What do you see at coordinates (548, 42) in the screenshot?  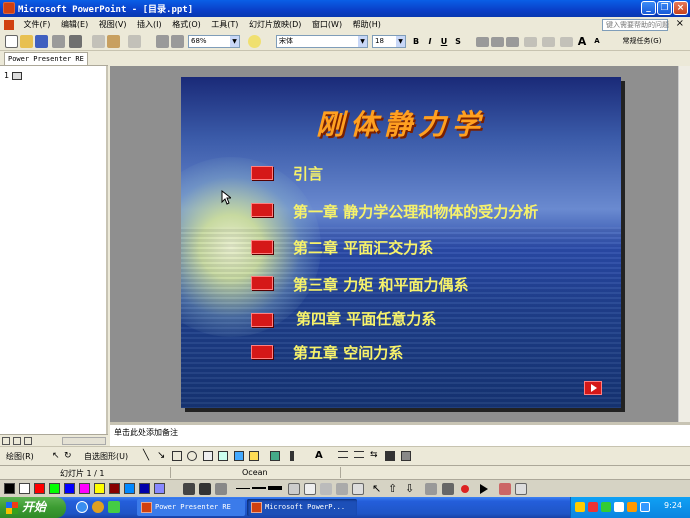 I see `bullets-icon` at bounding box center [548, 42].